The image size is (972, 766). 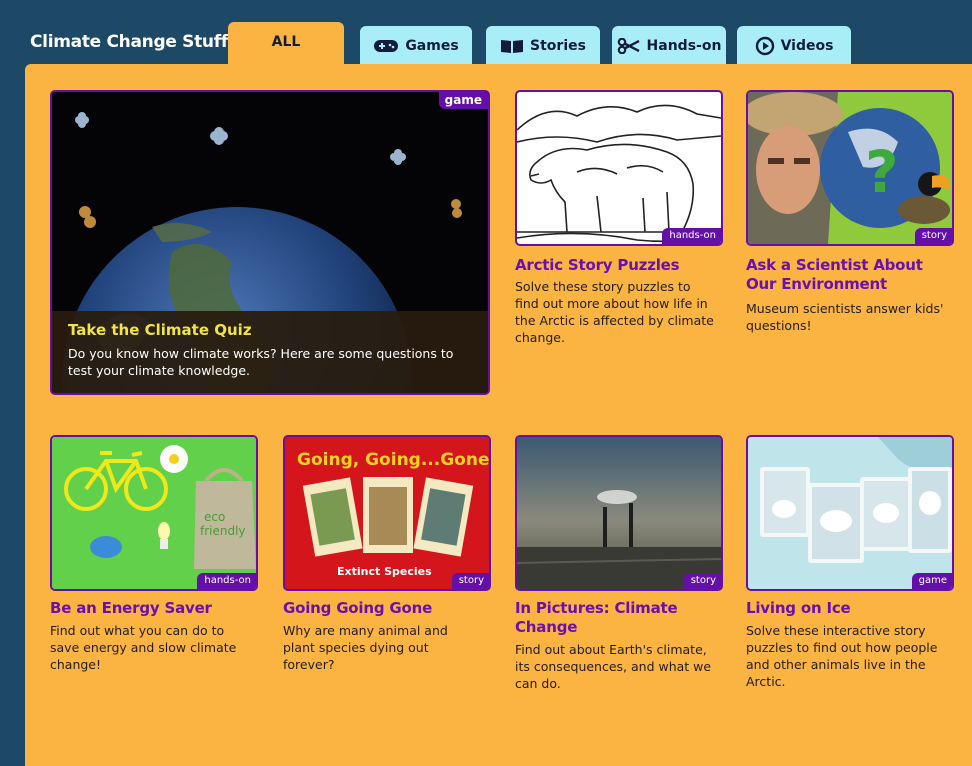 I want to click on tab-stories: Stories, so click(x=543, y=46).